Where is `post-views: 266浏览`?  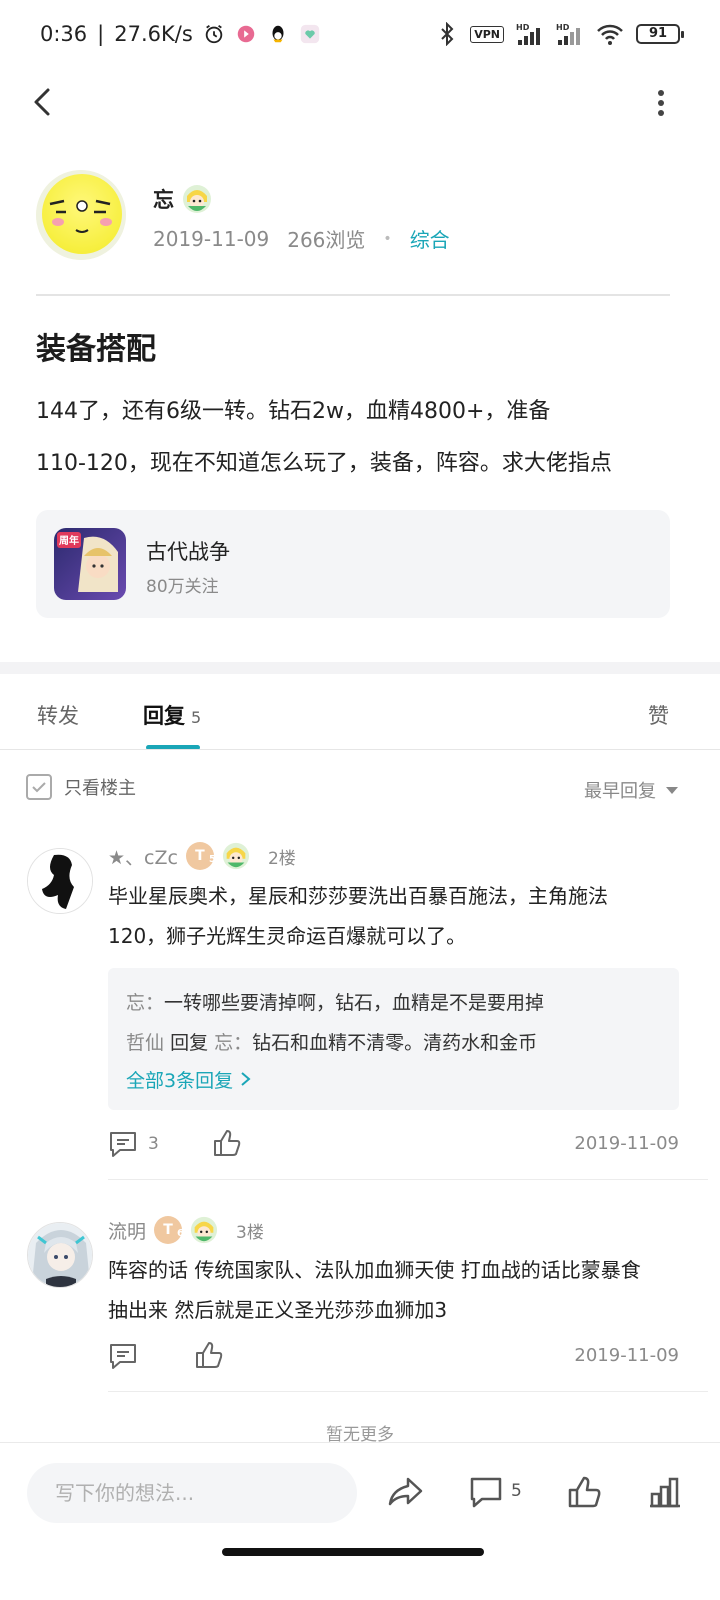
post-views: 266浏览 is located at coordinates (326, 240).